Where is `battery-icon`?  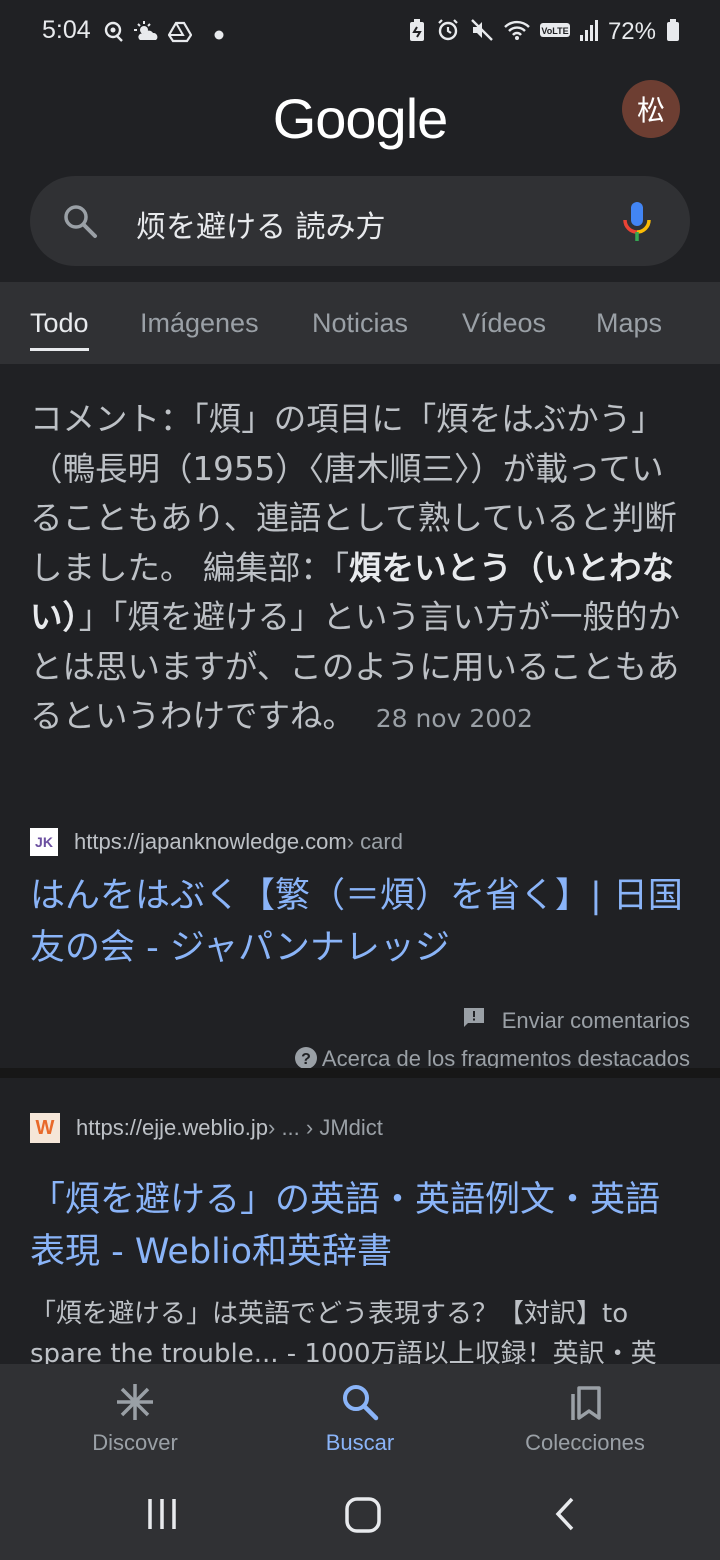
battery-icon is located at coordinates (673, 32).